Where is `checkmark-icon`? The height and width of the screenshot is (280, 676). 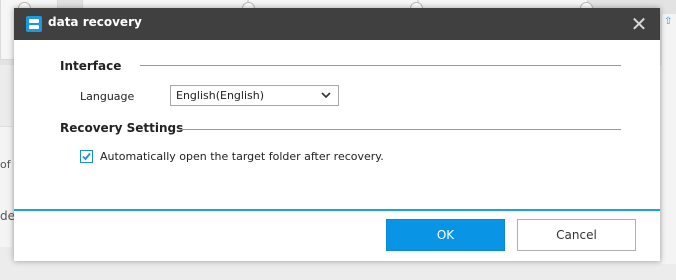
checkmark-icon is located at coordinates (86, 156).